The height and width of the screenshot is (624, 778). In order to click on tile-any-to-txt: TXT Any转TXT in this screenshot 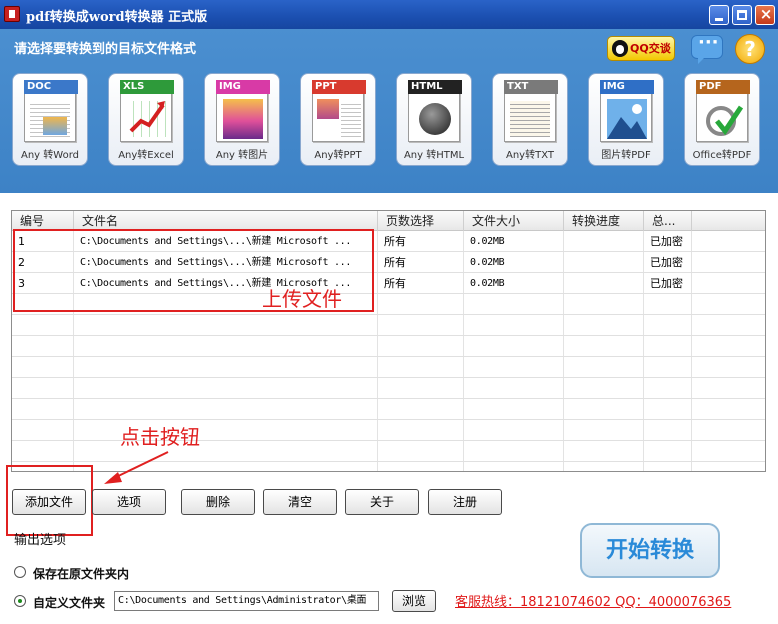, I will do `click(530, 119)`.